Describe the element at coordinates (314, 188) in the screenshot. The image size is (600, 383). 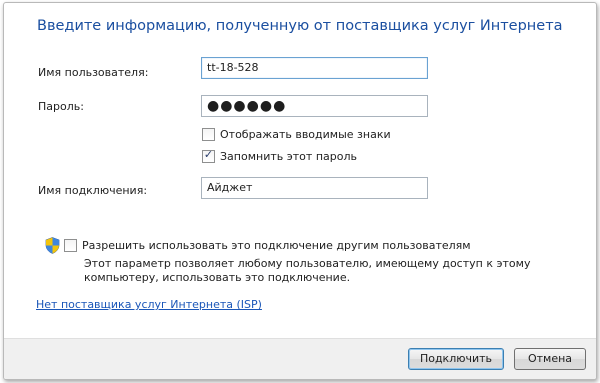
I see `connection-name-field: Айджет` at that location.